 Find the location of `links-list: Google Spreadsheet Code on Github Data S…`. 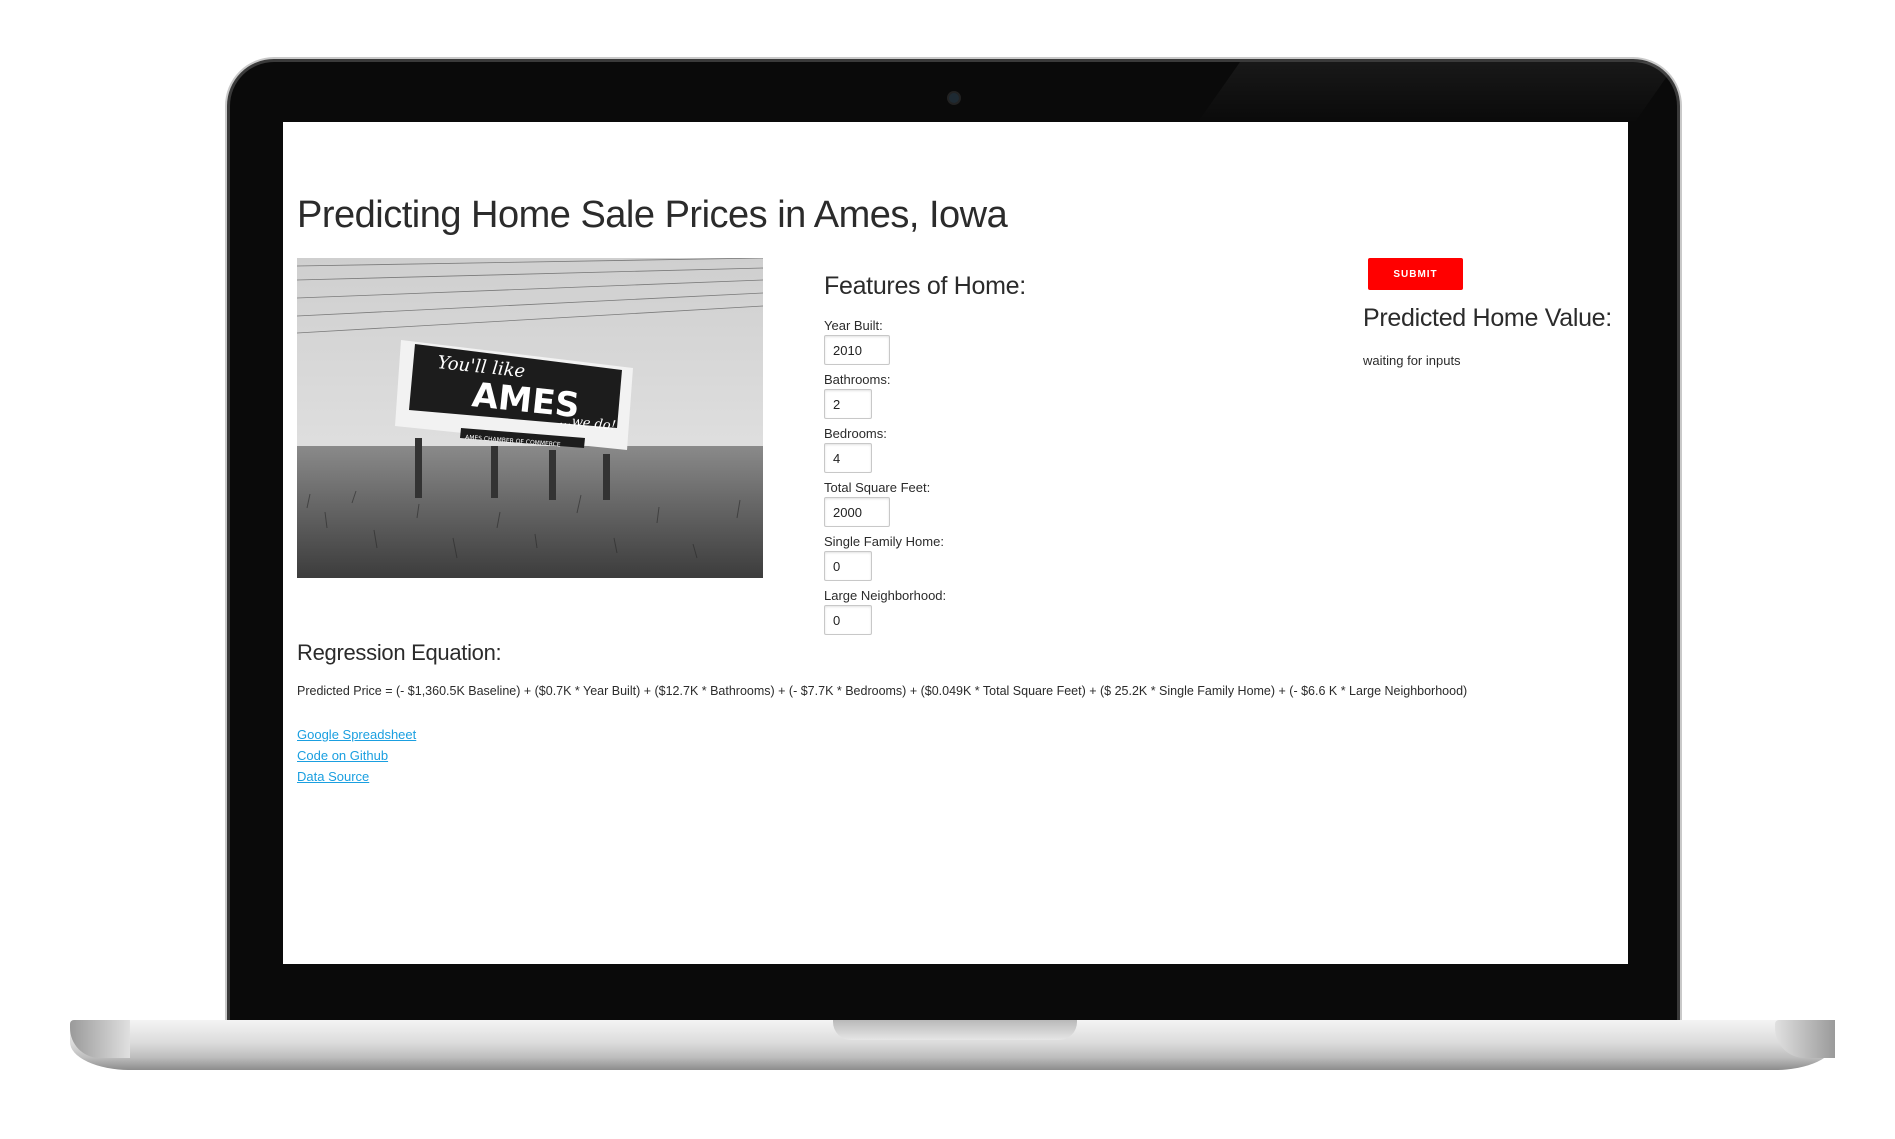

links-list: Google Spreadsheet Code on Github Data S… is located at coordinates (356, 755).